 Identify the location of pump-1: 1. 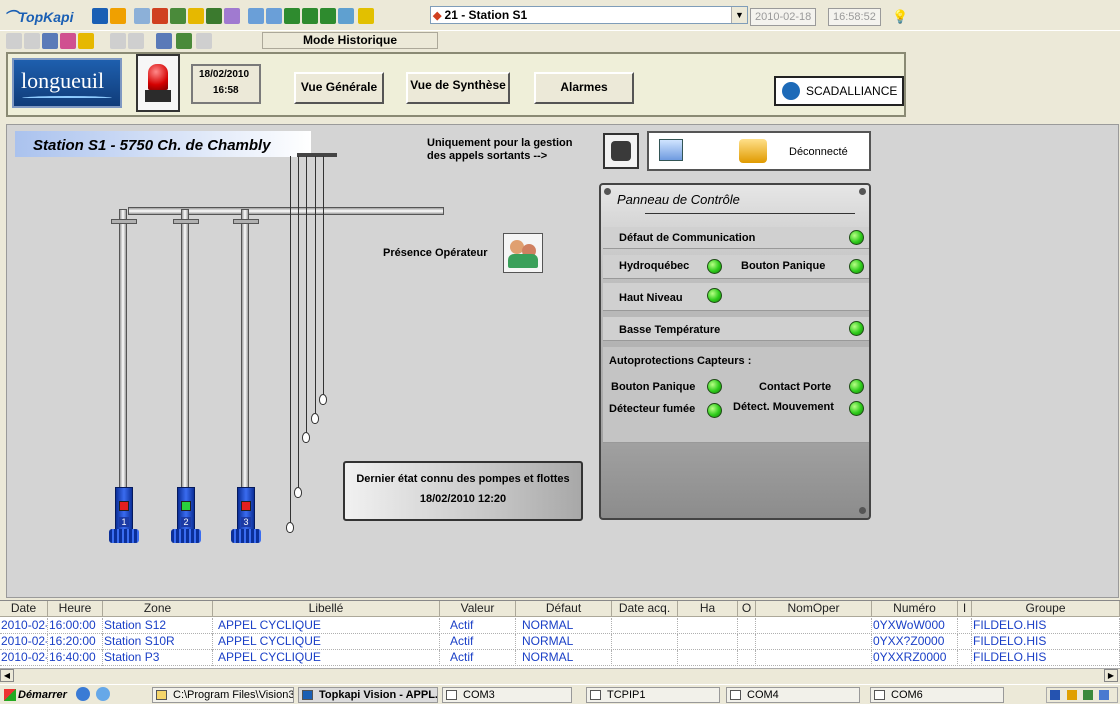
(124, 516).